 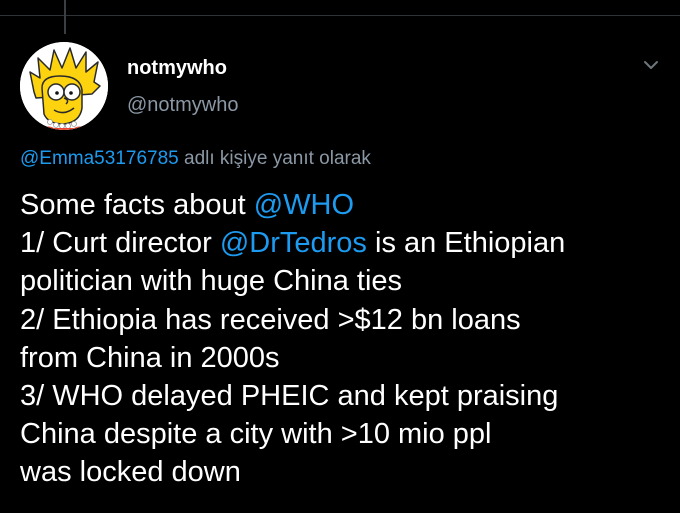 I want to click on tweet-line: was locked down, so click(x=130, y=472).